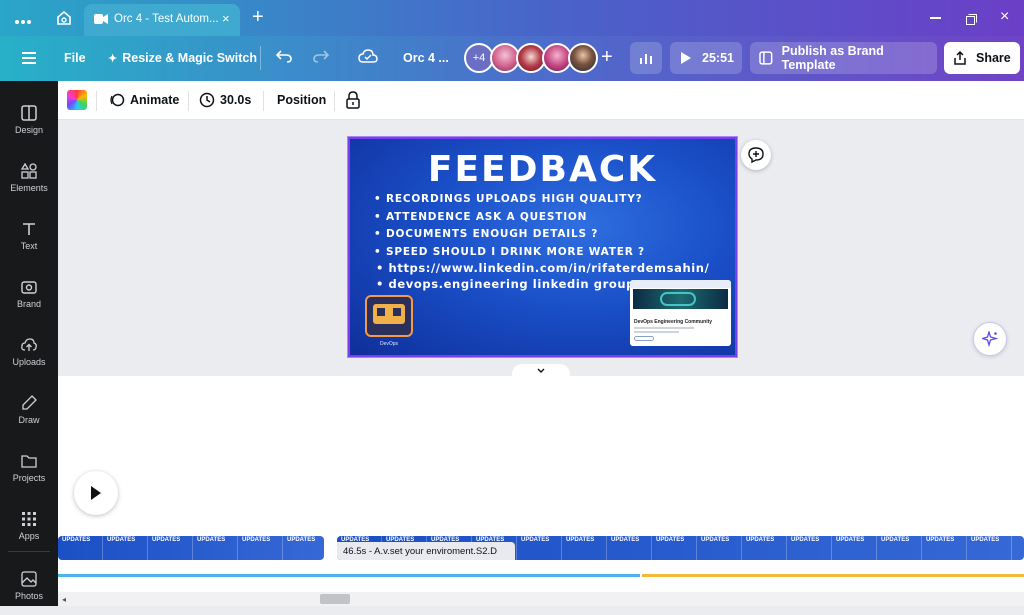 The height and width of the screenshot is (615, 1024). I want to click on close-window-icon: ×, so click(1004, 17).